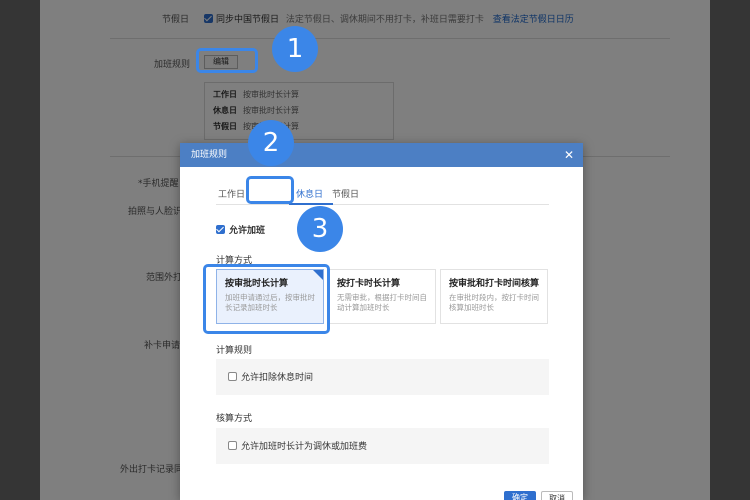 The image size is (750, 500). What do you see at coordinates (382, 377) in the screenshot?
I see `calc-rule-panel: 允许扣除休息时间` at bounding box center [382, 377].